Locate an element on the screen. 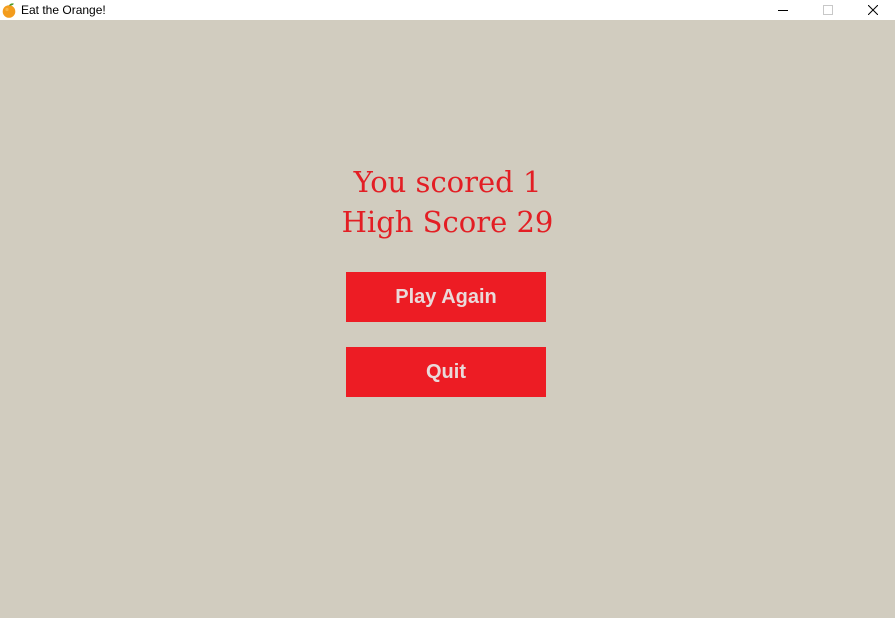  maximize-button is located at coordinates (827, 10).